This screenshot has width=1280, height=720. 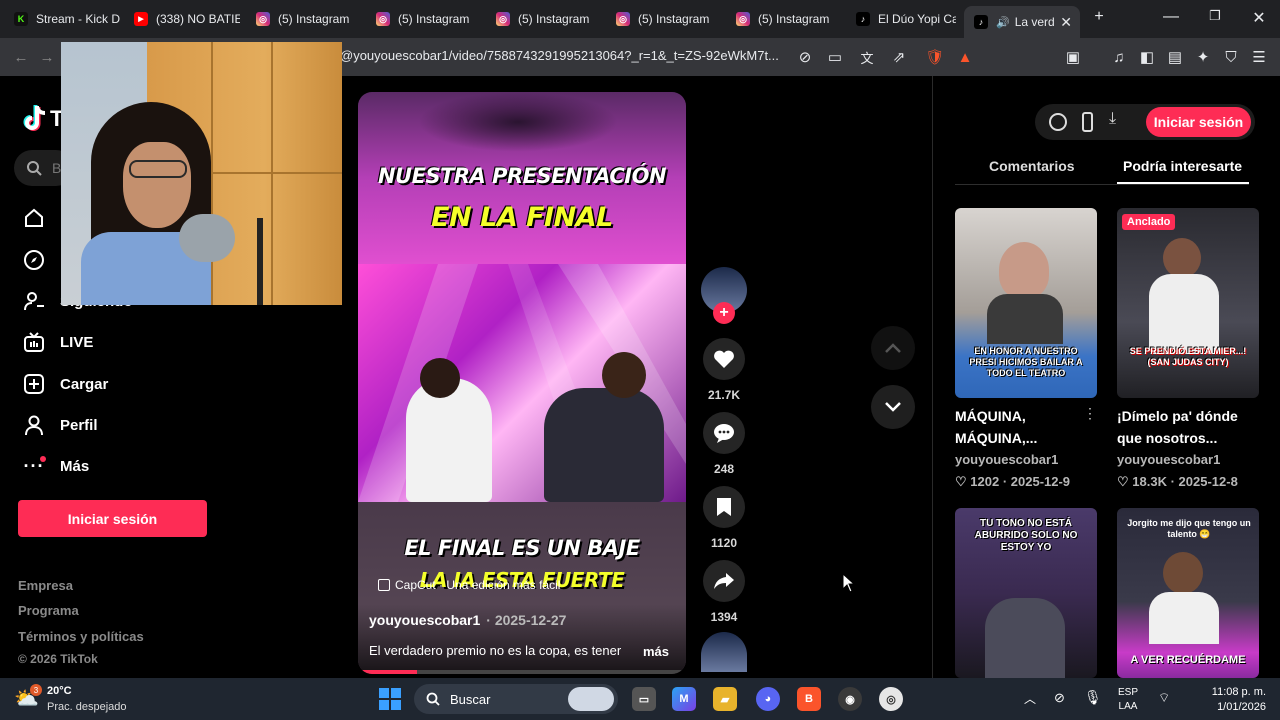 I want to click on minimize-button: —, so click(x=1171, y=17).